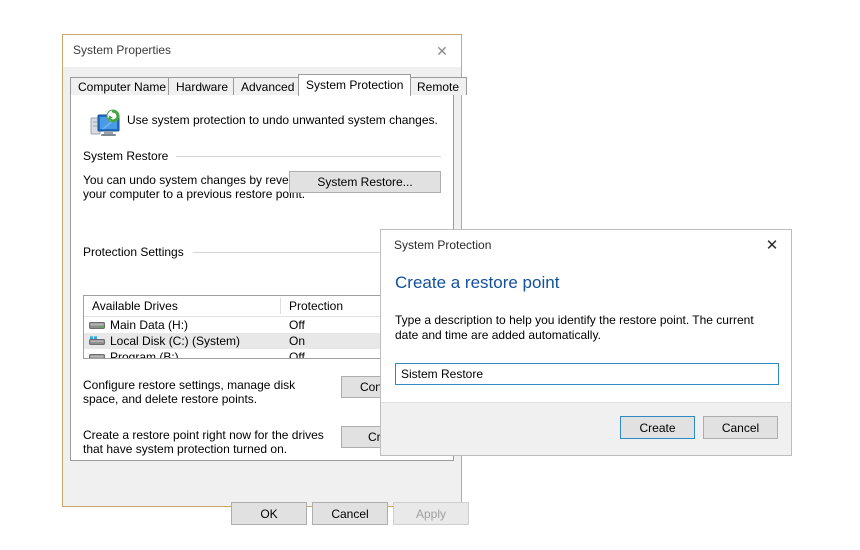 This screenshot has height=550, width=860. Describe the element at coordinates (97, 340) in the screenshot. I see `system-drive-icon` at that location.